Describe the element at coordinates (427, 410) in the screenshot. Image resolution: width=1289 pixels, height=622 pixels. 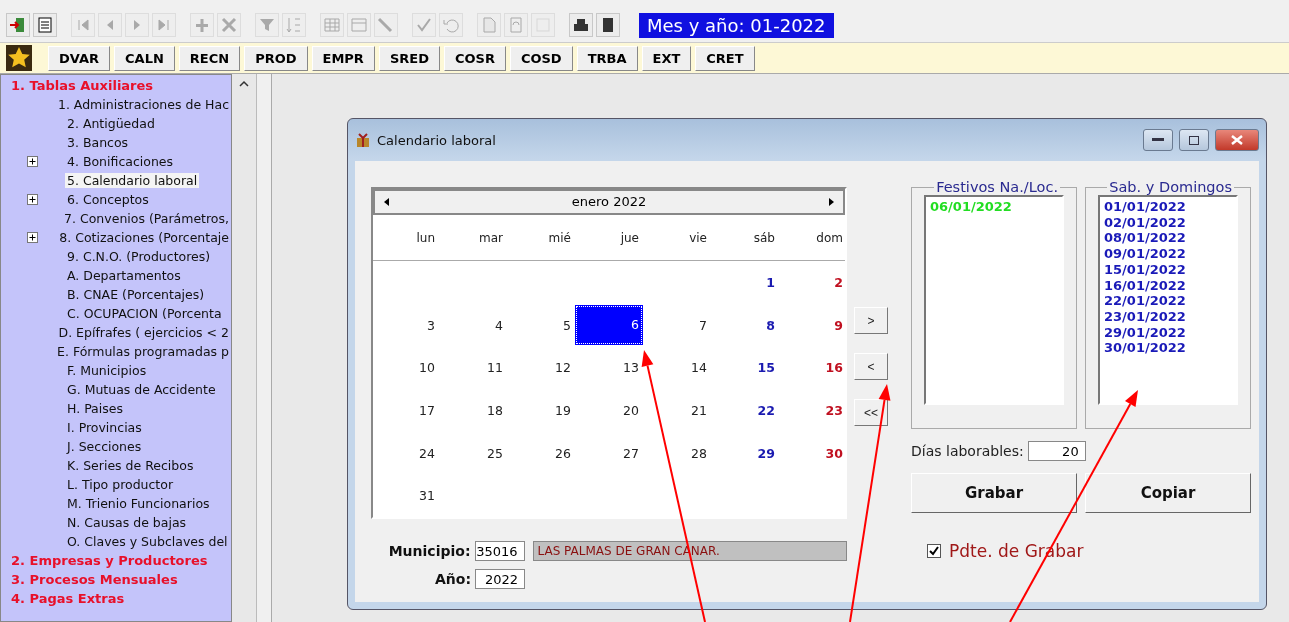
I see `calendar-day: 17` at that location.